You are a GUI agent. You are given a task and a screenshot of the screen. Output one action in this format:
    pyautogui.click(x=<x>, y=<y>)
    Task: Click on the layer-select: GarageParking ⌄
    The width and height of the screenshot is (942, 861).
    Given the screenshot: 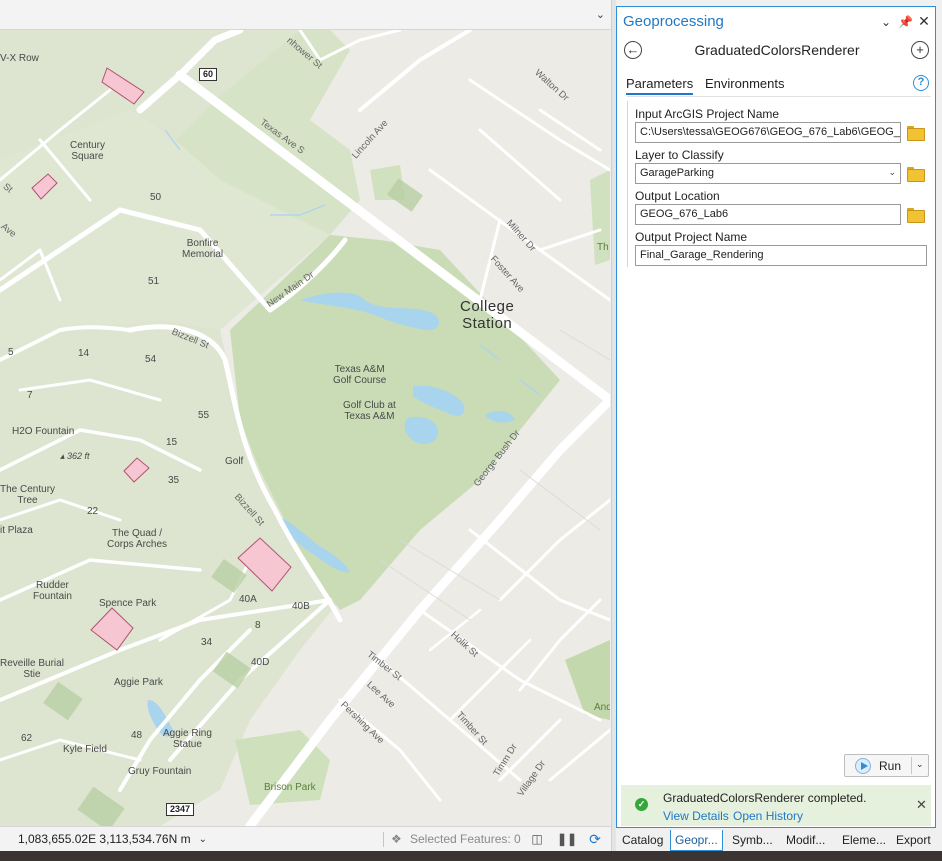 What is the action you would take?
    pyautogui.click(x=768, y=173)
    